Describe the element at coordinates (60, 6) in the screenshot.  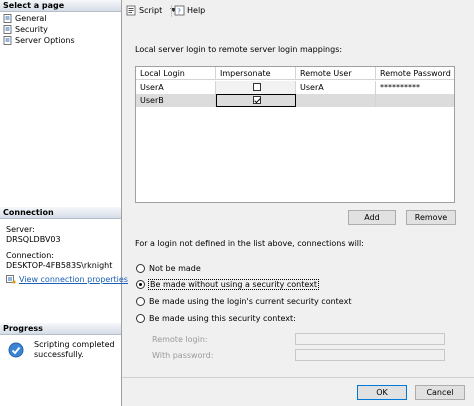
I see `select-page-header: Select a page` at that location.